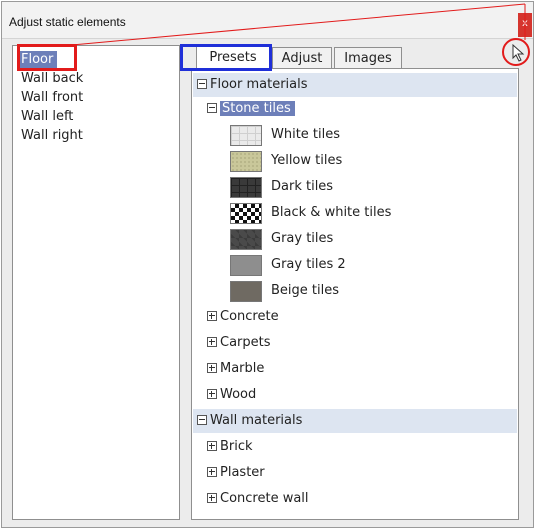 The height and width of the screenshot is (530, 536). I want to click on node-label: Stone tiles, so click(257, 108).